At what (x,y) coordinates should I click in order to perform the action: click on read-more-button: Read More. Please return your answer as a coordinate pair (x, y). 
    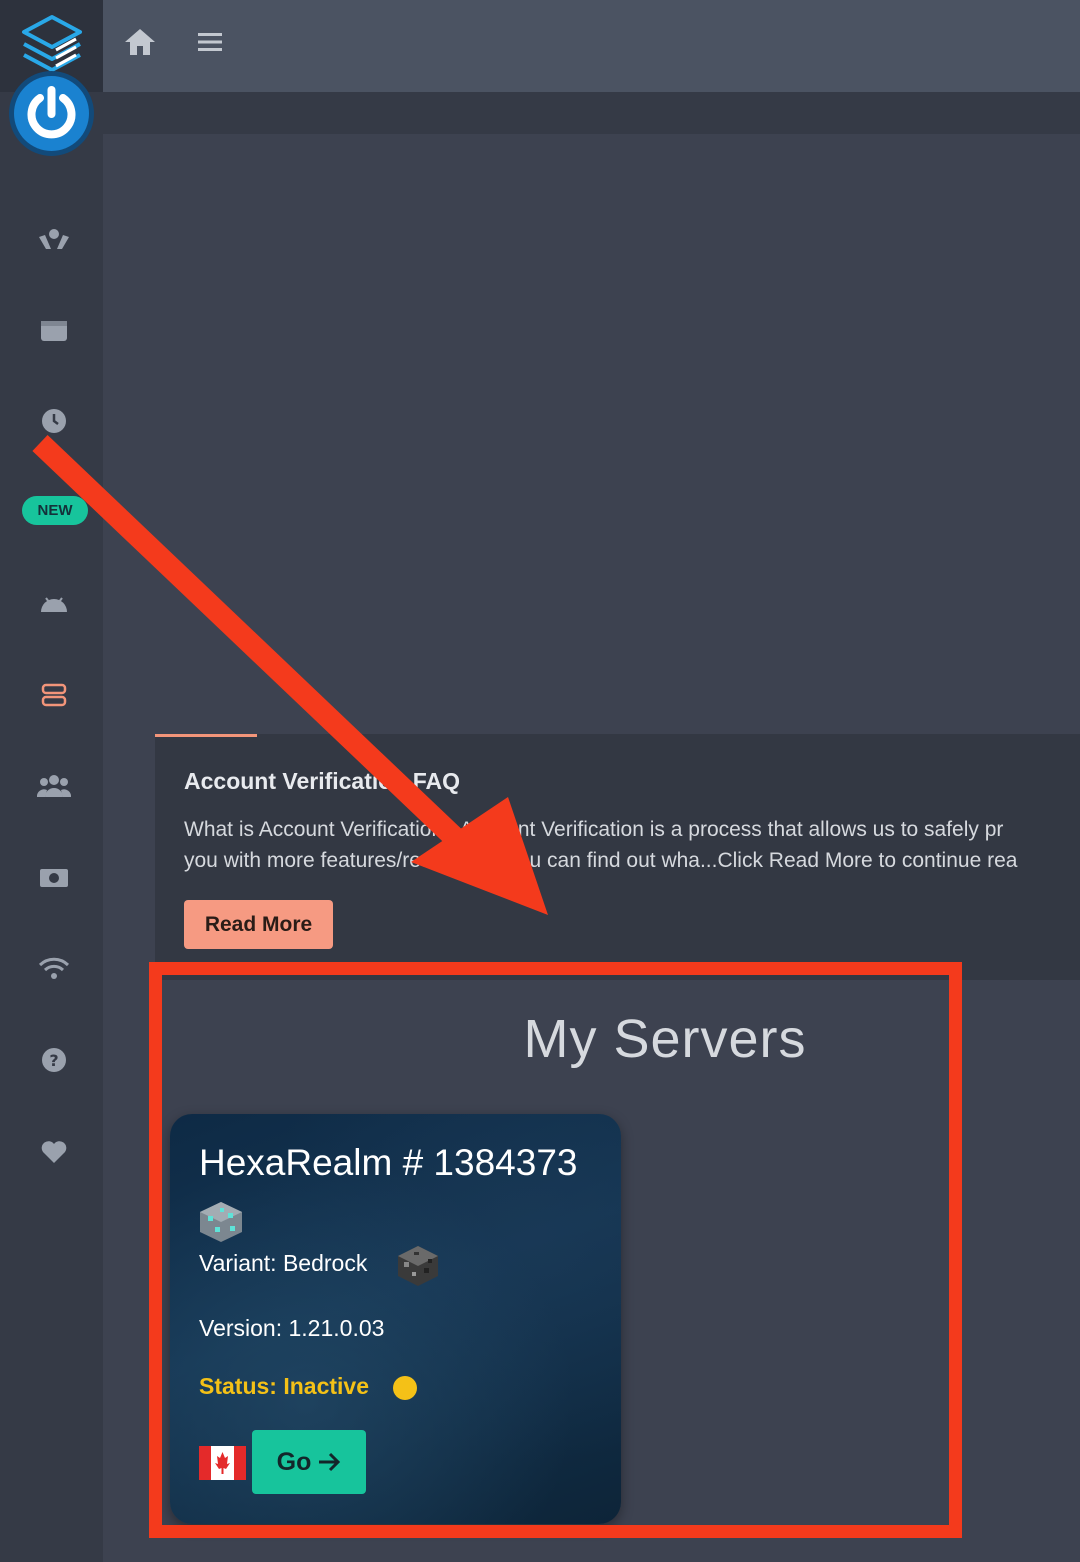
    Looking at the image, I should click on (258, 924).